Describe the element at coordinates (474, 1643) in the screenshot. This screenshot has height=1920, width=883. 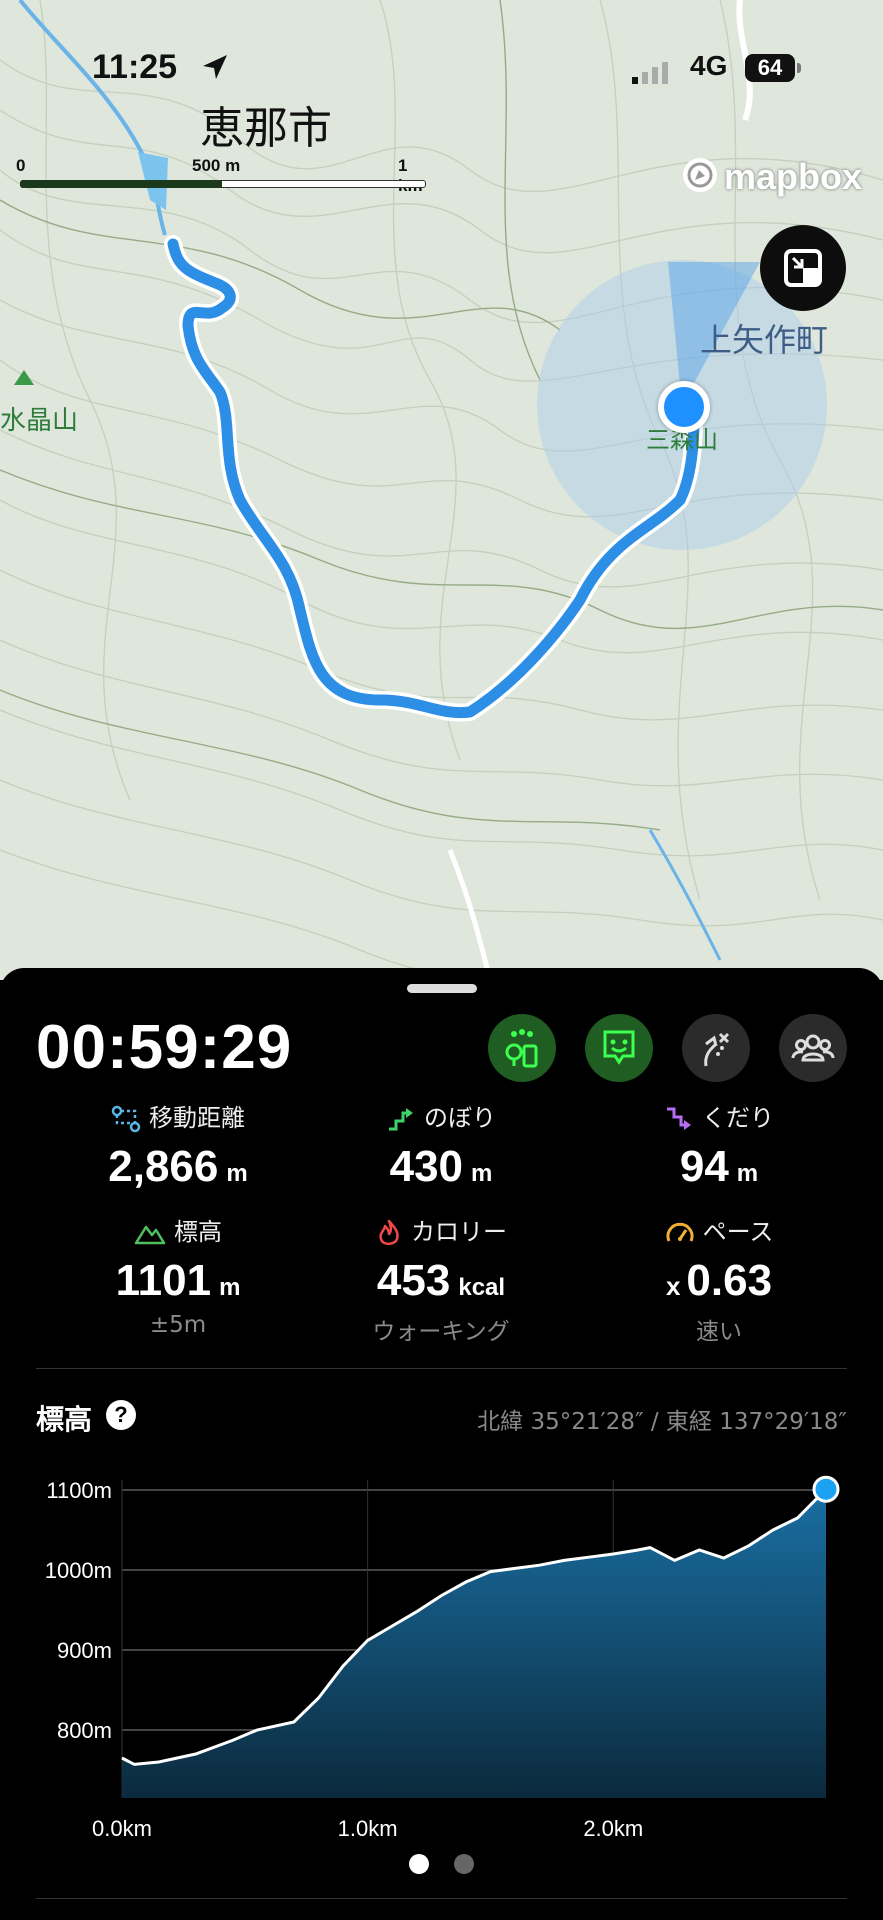
I see `elevation-area` at that location.